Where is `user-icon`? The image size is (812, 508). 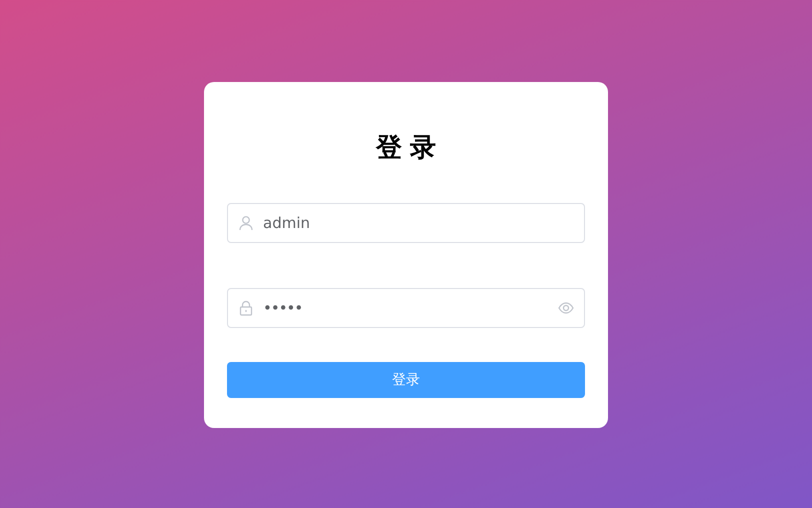
user-icon is located at coordinates (246, 223).